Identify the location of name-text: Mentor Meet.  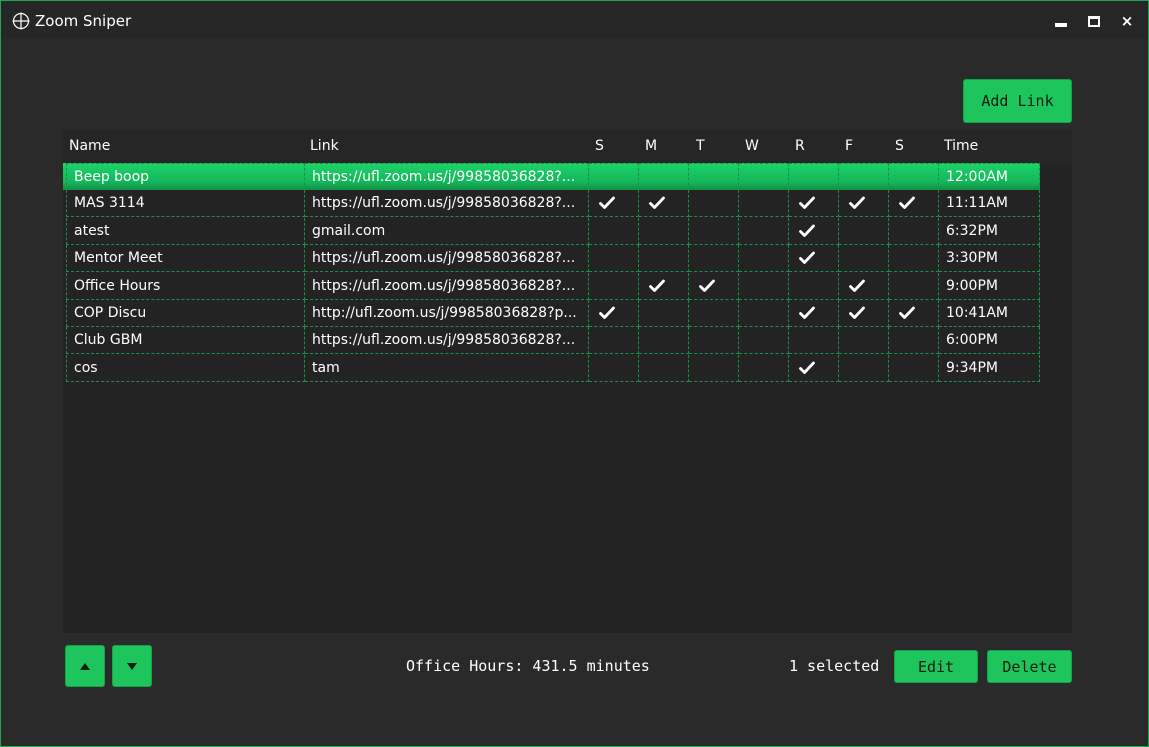
(118, 258).